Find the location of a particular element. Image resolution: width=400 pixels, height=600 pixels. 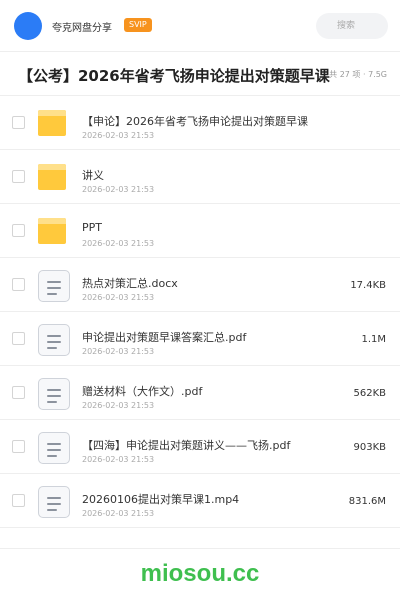

top-bar: 夸克网盘分享 SVIP 搜索 is located at coordinates (200, 26).